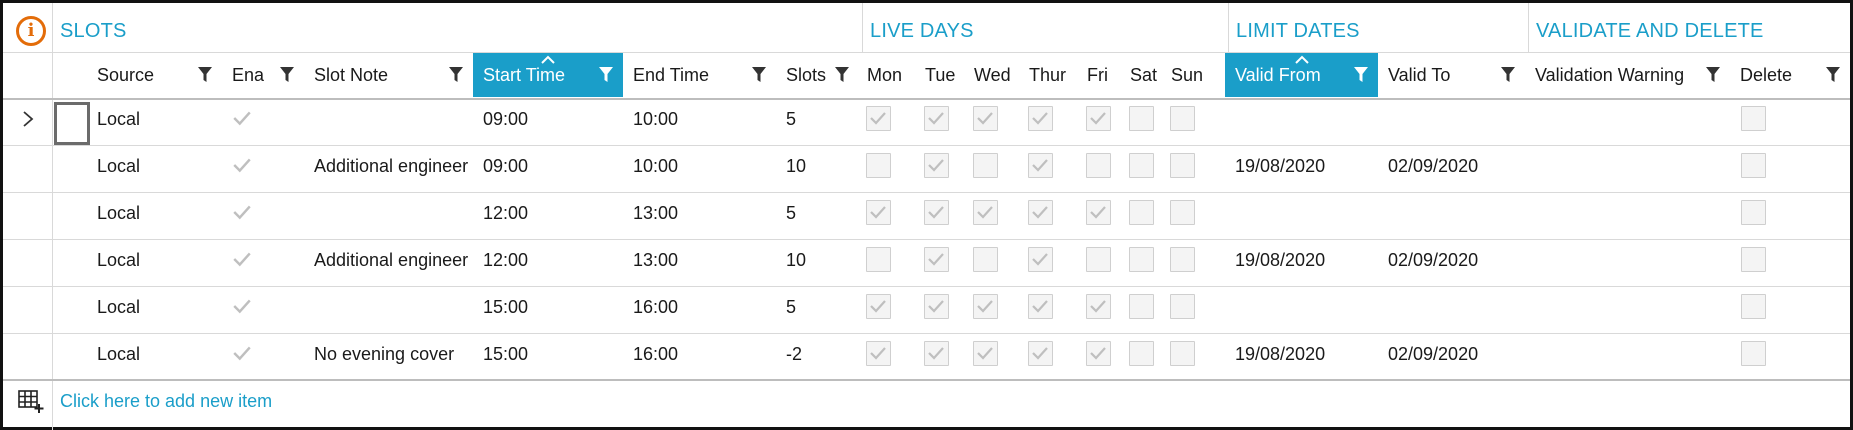 This screenshot has height=430, width=1853. What do you see at coordinates (1050, 75) in the screenshot?
I see `column-header-thur: Thur` at bounding box center [1050, 75].